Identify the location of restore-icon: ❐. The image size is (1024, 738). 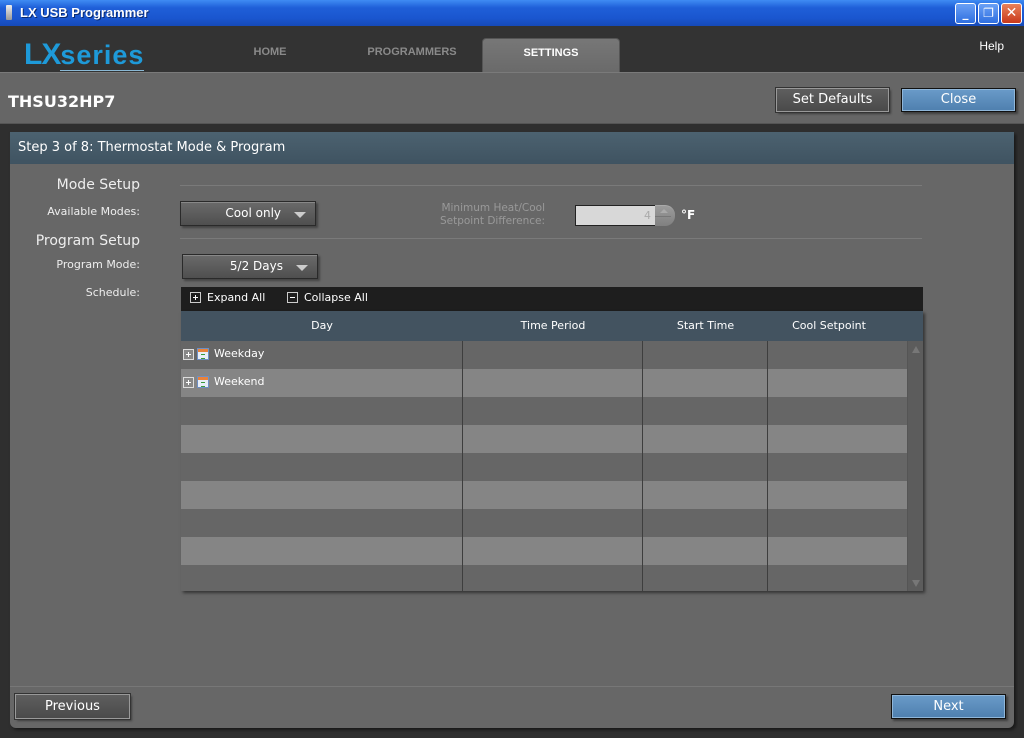
(988, 13).